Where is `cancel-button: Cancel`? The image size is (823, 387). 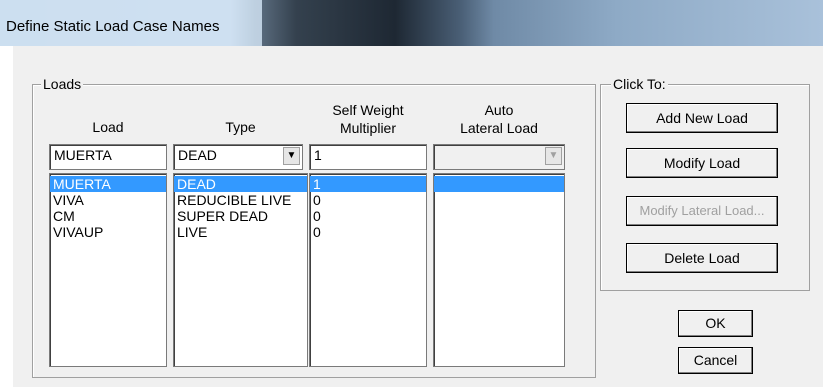
cancel-button: Cancel is located at coordinates (715, 360).